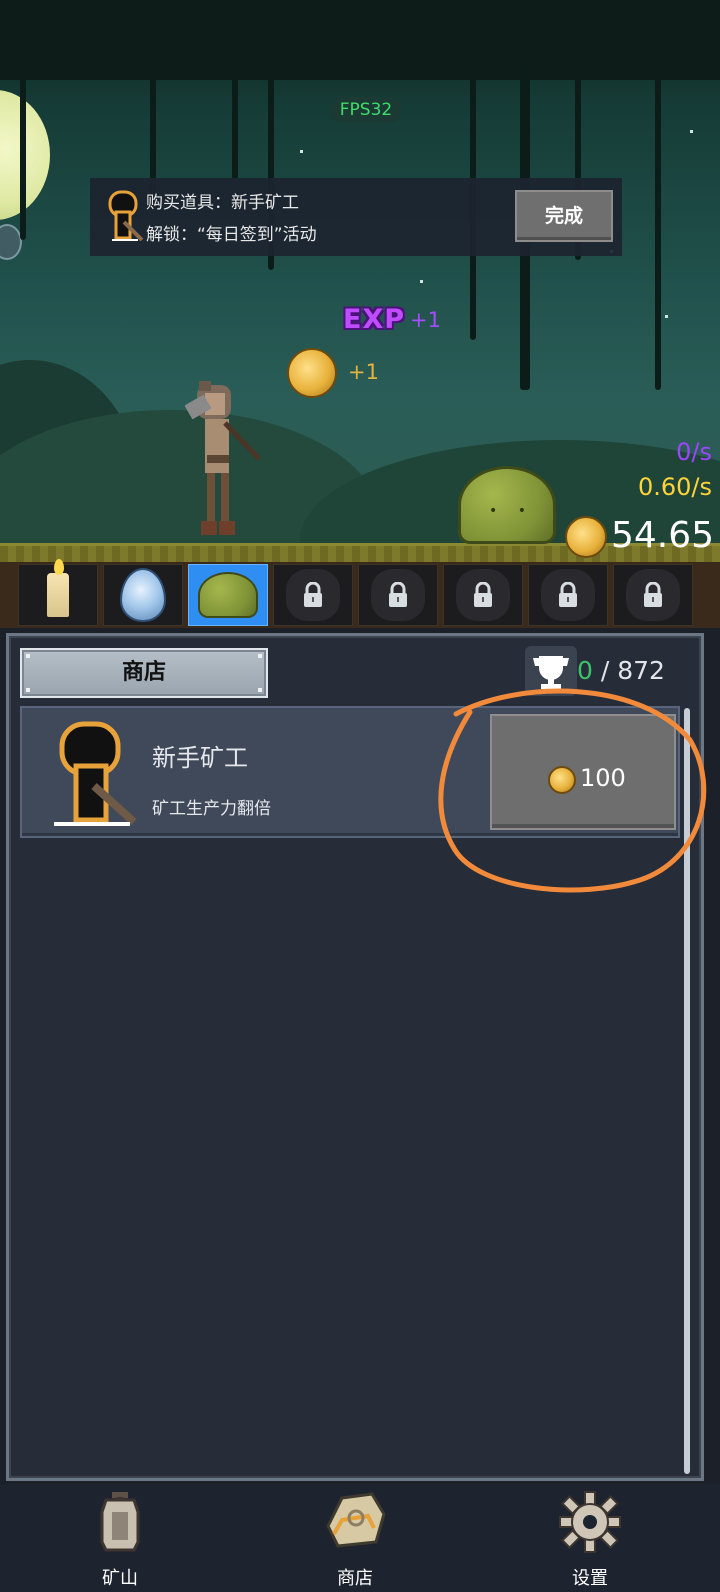  I want to click on egg-icon, so click(143, 595).